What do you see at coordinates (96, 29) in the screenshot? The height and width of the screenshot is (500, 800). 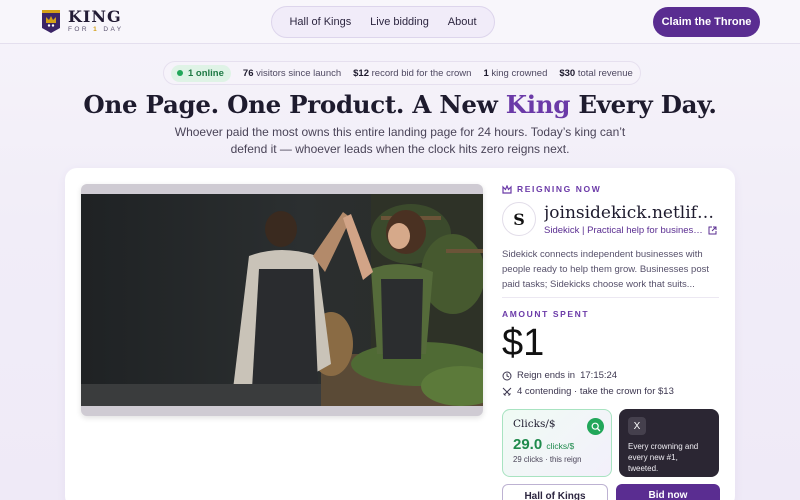 I see `logo-subtitle: FOR 1 DAY` at bounding box center [96, 29].